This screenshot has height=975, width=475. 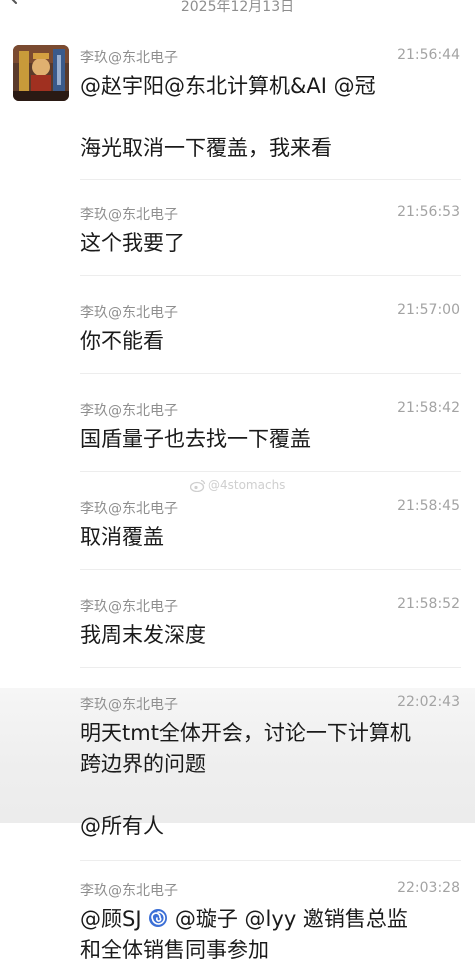 What do you see at coordinates (143, 635) in the screenshot?
I see `message-text: 我周末发深度` at bounding box center [143, 635].